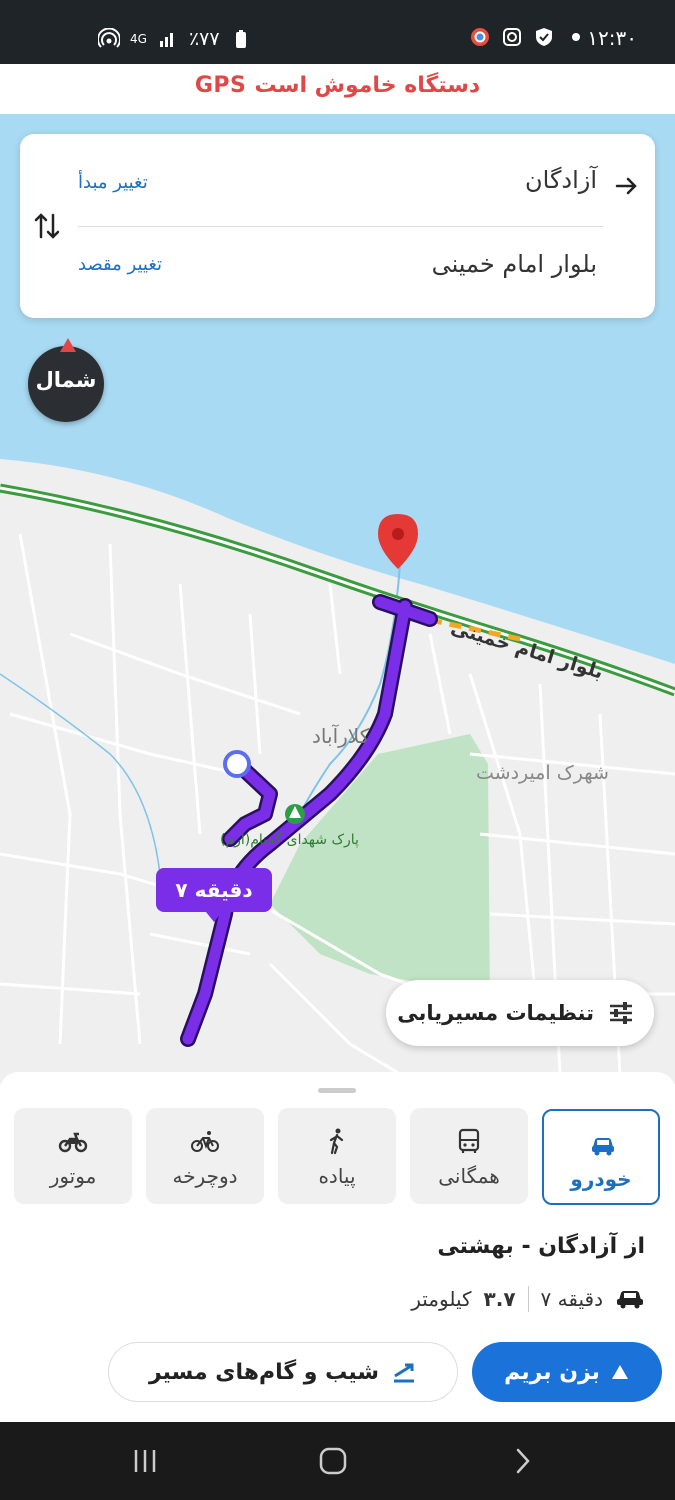  What do you see at coordinates (337, 1176) in the screenshot?
I see `mode-walk-label: پیاده` at bounding box center [337, 1176].